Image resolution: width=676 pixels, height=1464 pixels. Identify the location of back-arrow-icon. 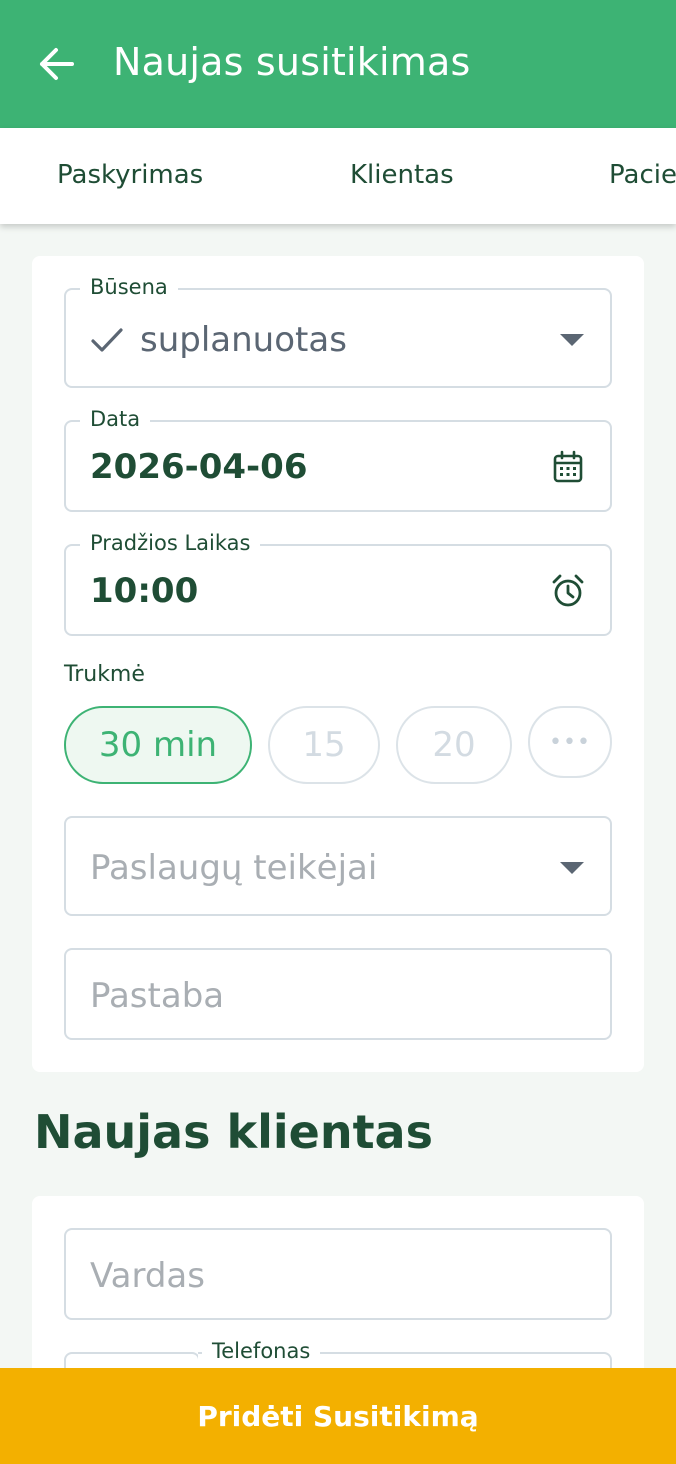
(56, 64).